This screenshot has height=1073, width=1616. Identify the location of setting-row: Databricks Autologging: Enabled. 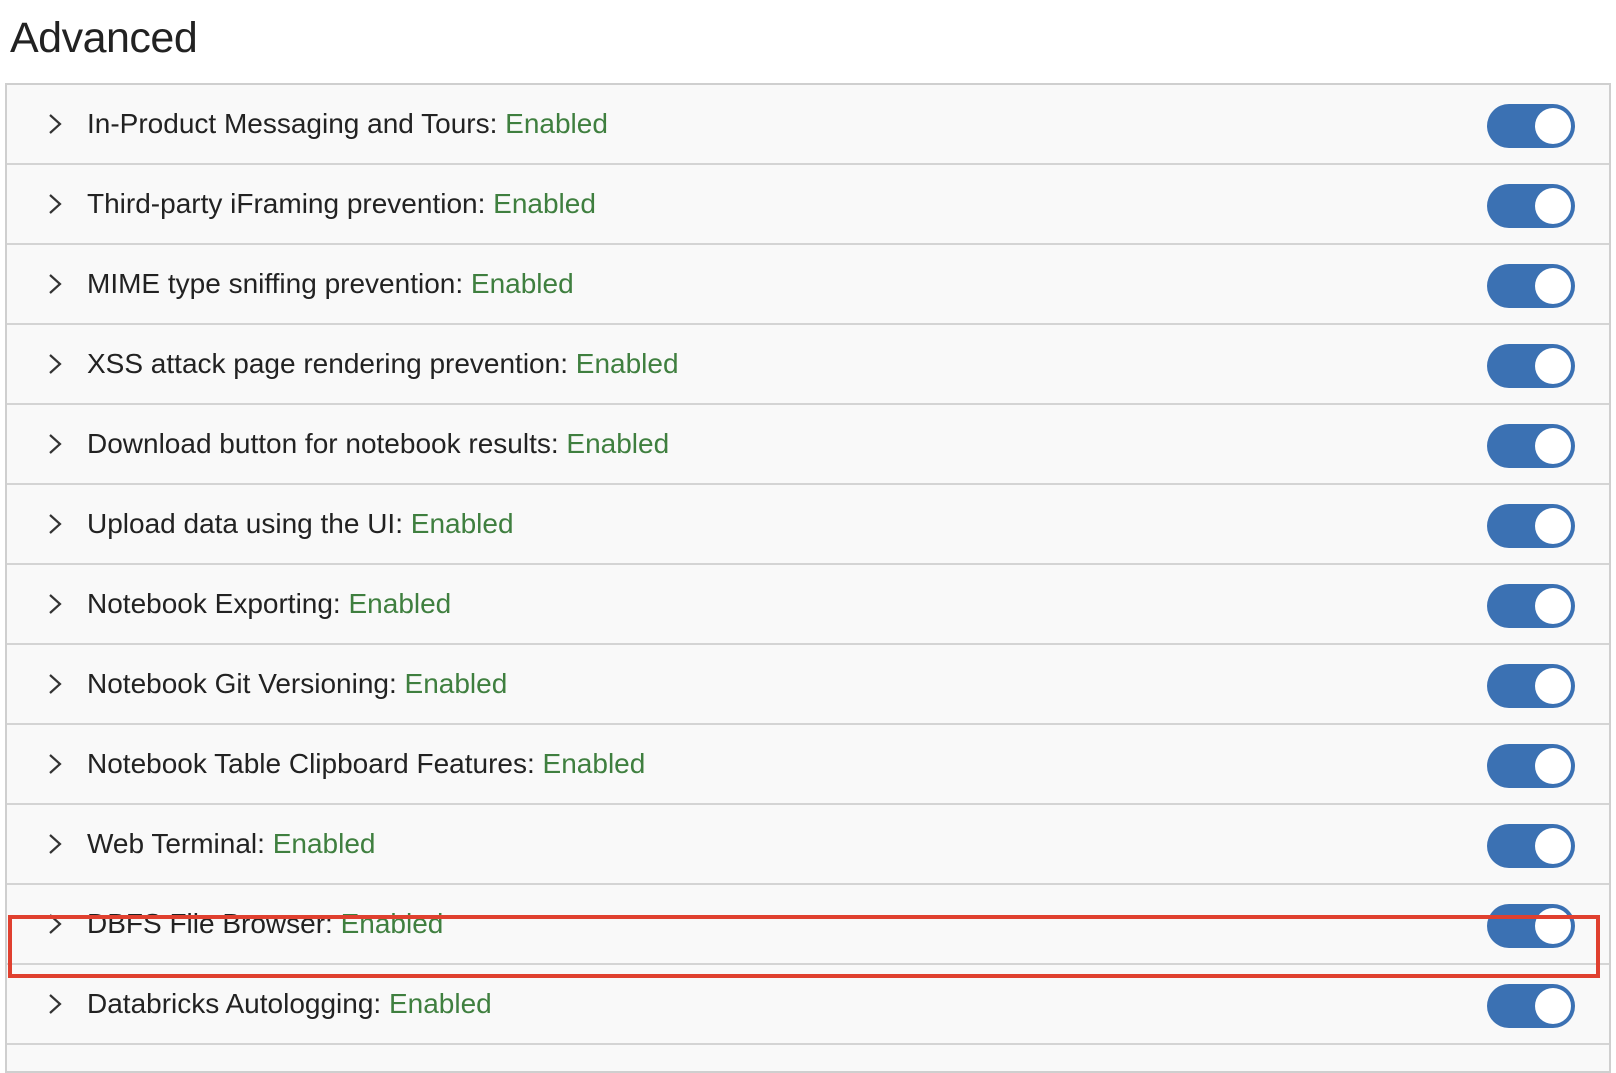
(808, 1005).